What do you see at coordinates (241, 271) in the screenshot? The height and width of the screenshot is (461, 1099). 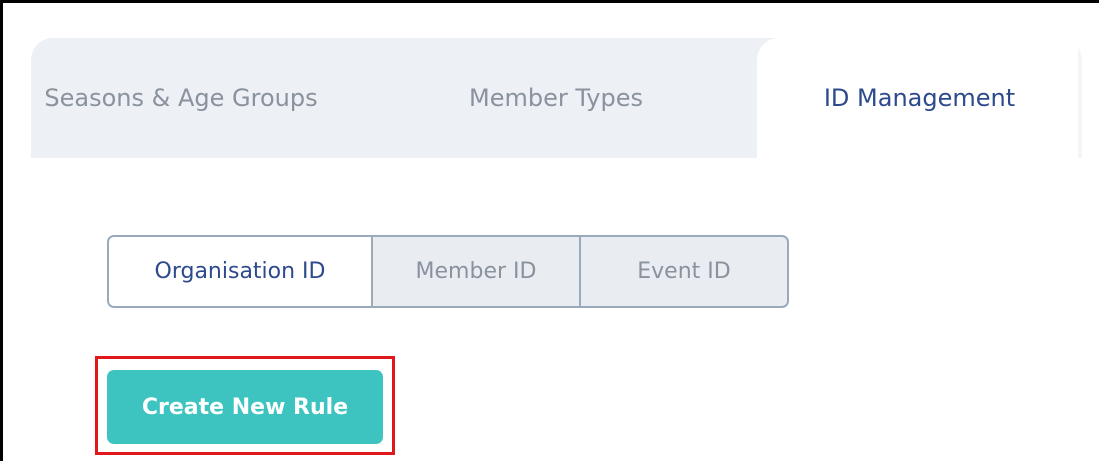 I see `segment-organisation-id: Organisation ID` at bounding box center [241, 271].